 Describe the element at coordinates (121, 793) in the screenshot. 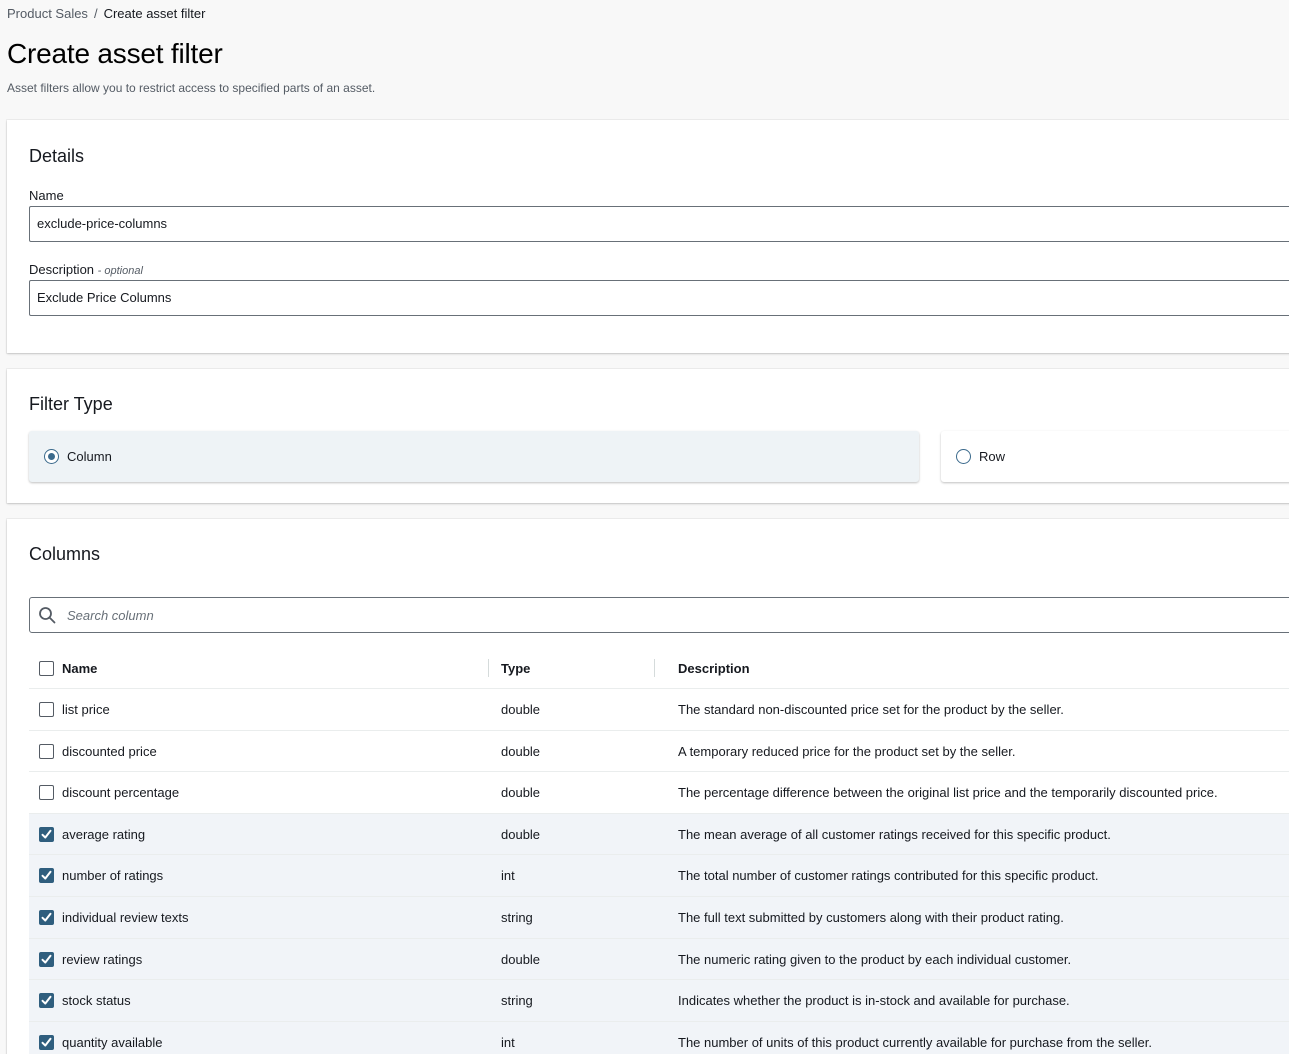

I see `column-name: discount percentage` at that location.